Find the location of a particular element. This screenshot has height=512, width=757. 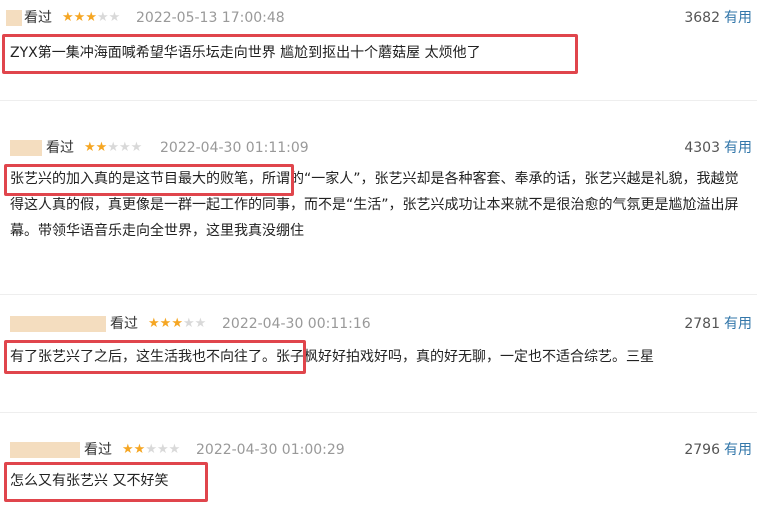

review-text: 怎么又有张艺兴 又不好笑 is located at coordinates (160, 481).